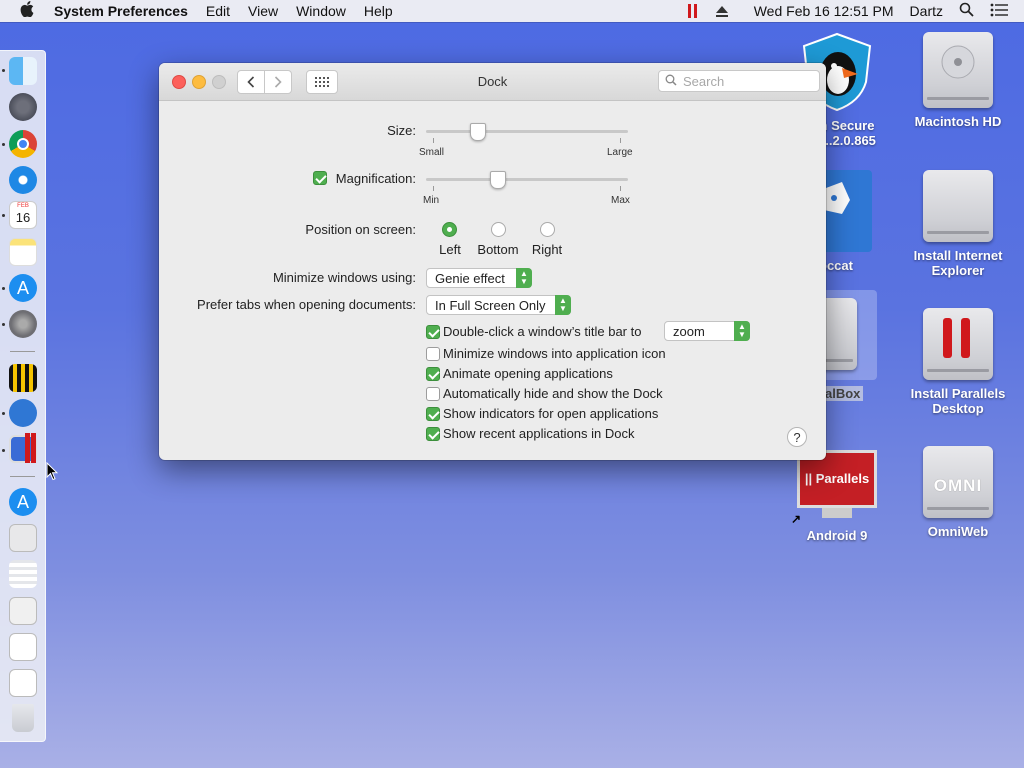 Image resolution: width=1024 pixels, height=768 pixels. I want to click on menubar-user: Dartz, so click(926, 11).